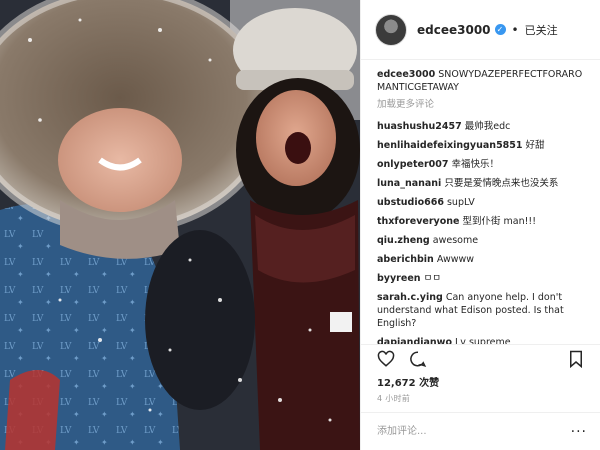  I want to click on comment-username: qiu.zheng, so click(403, 240).